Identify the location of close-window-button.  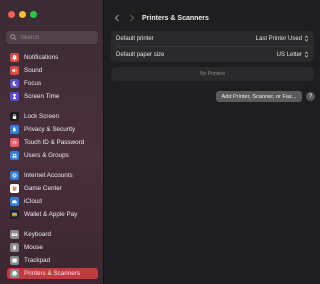
(11, 14).